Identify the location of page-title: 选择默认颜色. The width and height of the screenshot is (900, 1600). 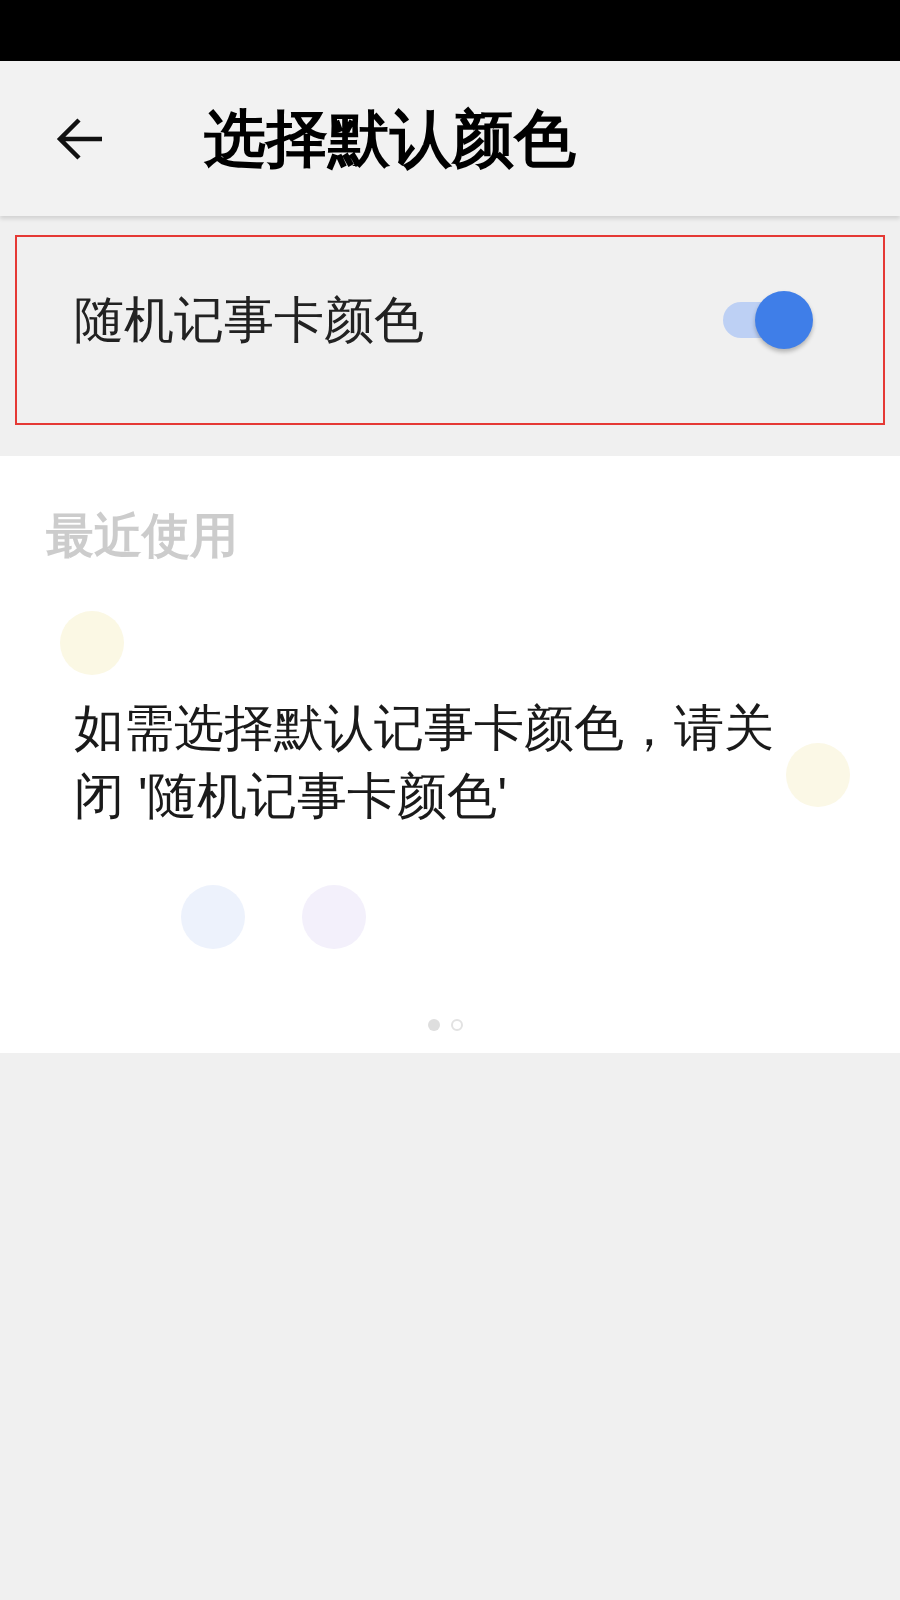
(390, 138).